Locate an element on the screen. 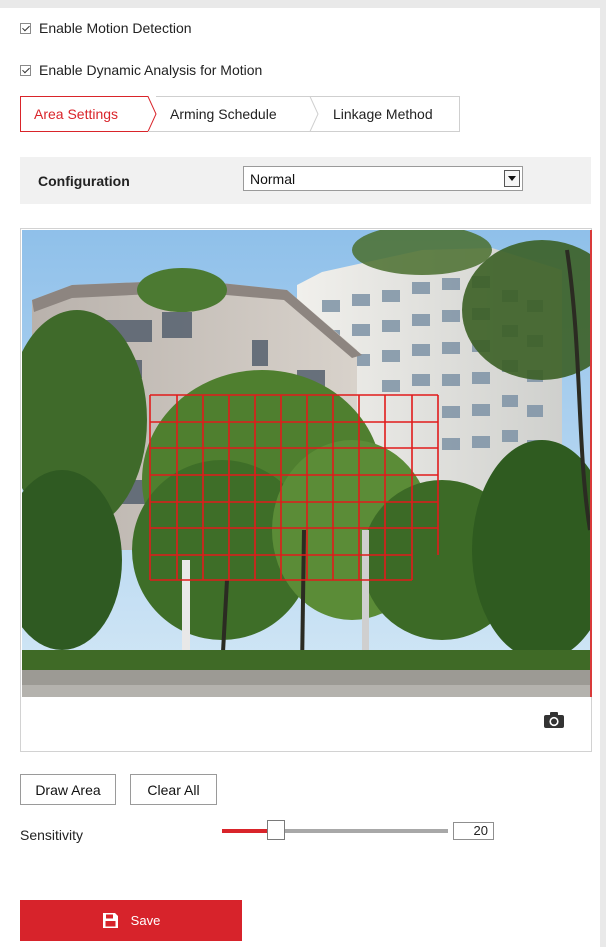 The width and height of the screenshot is (606, 947). configuration-select: Normal is located at coordinates (383, 178).